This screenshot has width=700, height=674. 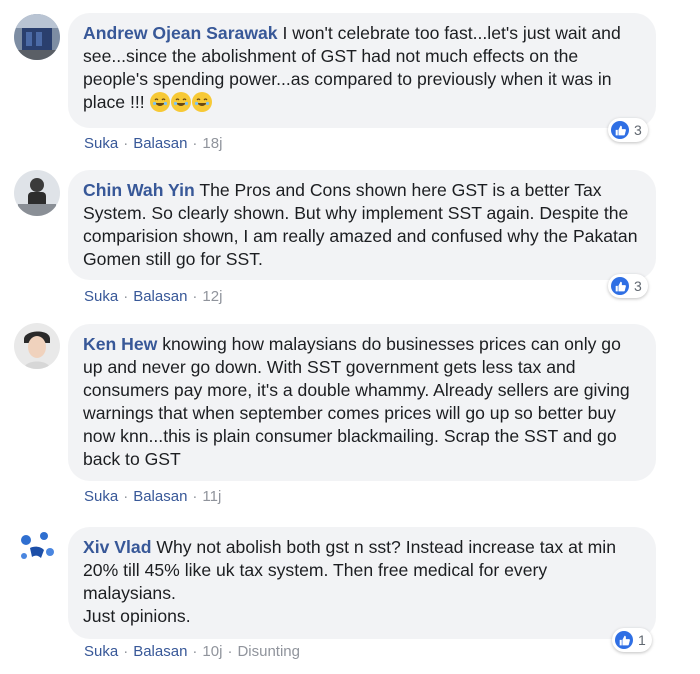 I want to click on comment-timestamp: 12j, so click(x=212, y=296).